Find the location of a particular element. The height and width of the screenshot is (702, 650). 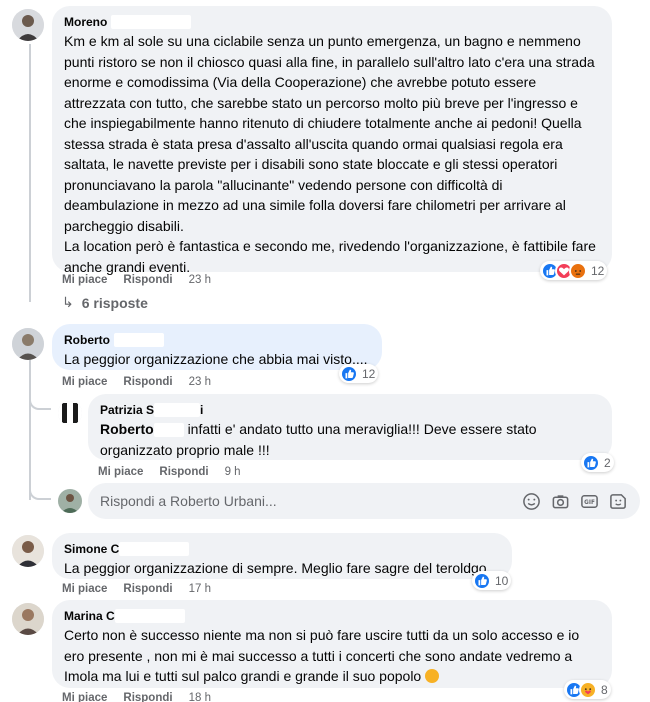

camera-icon is located at coordinates (560, 501).